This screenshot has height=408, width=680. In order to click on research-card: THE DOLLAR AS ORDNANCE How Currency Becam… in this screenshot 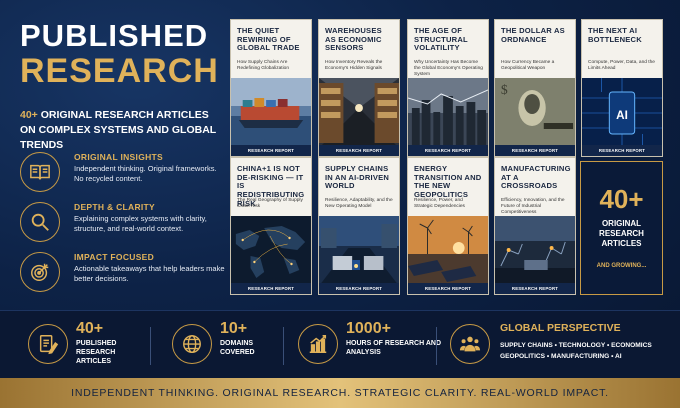, I will do `click(535, 88)`.